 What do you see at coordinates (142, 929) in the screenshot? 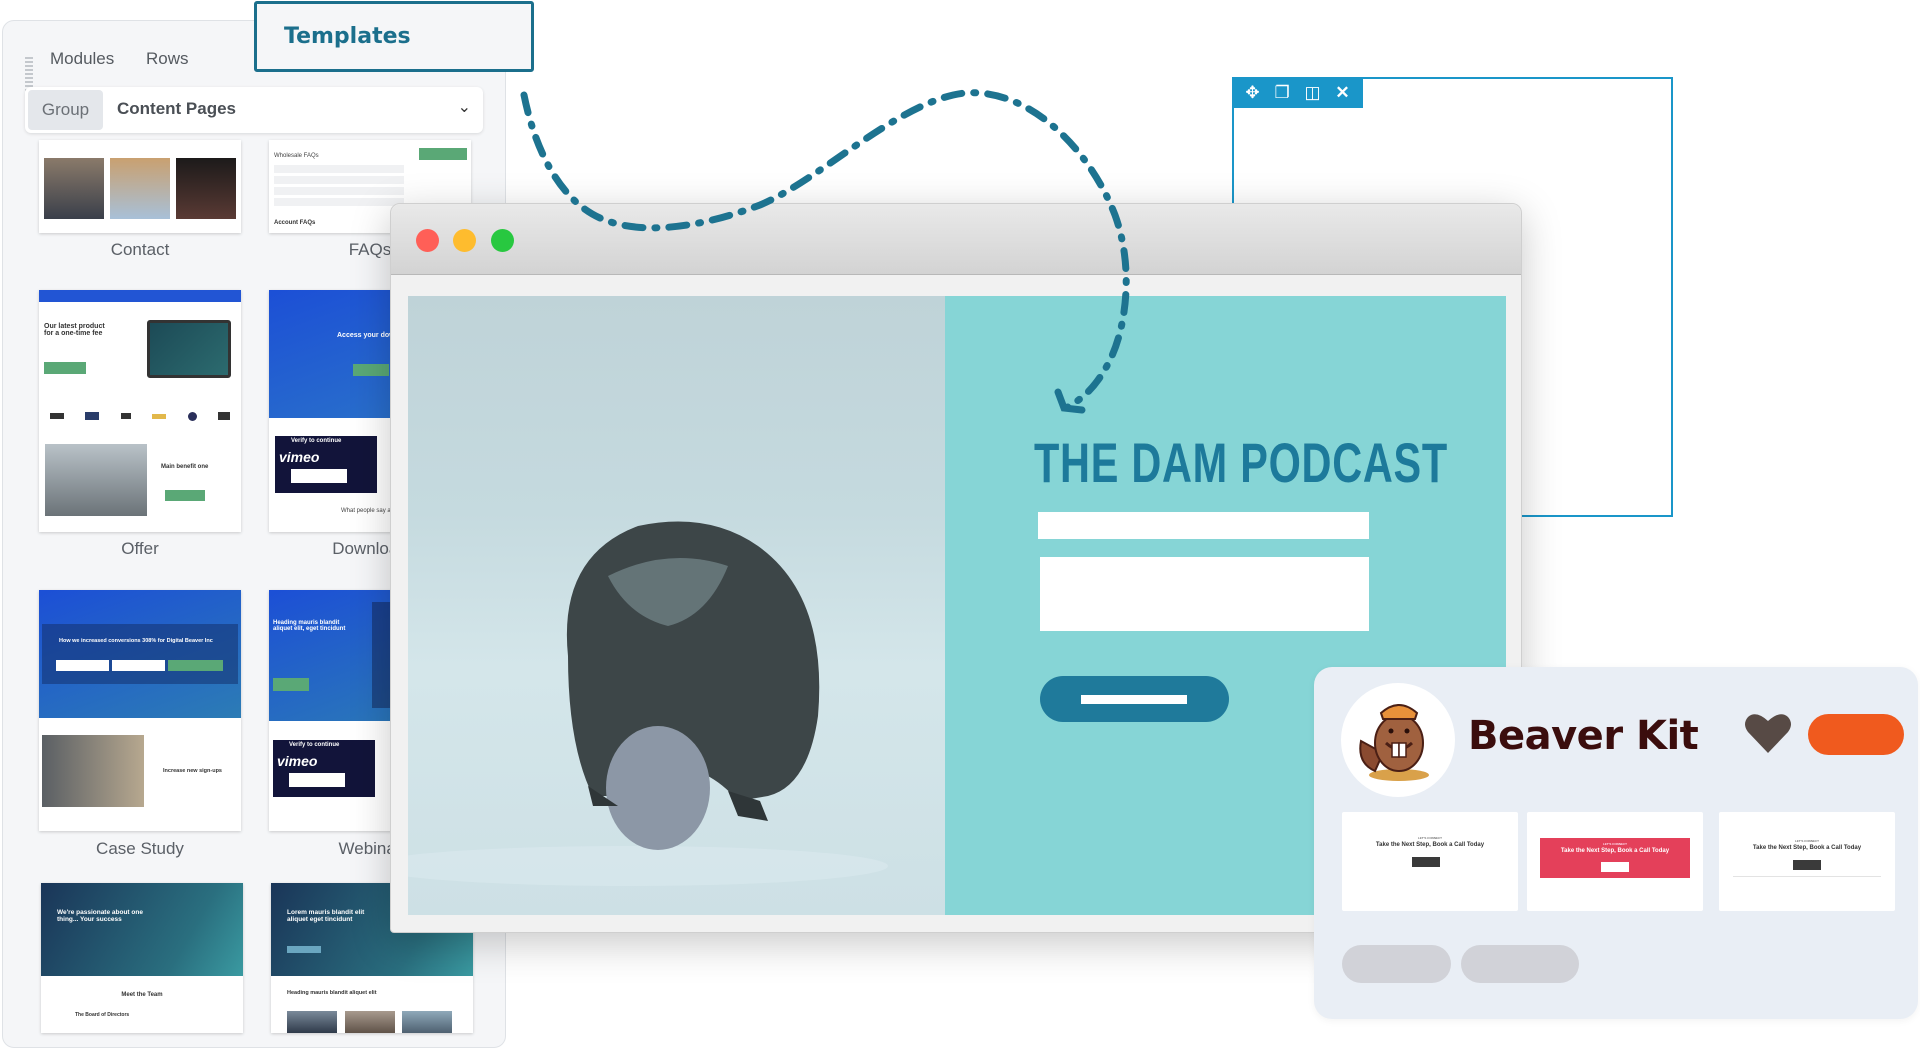
I see `thumb-hero` at bounding box center [142, 929].